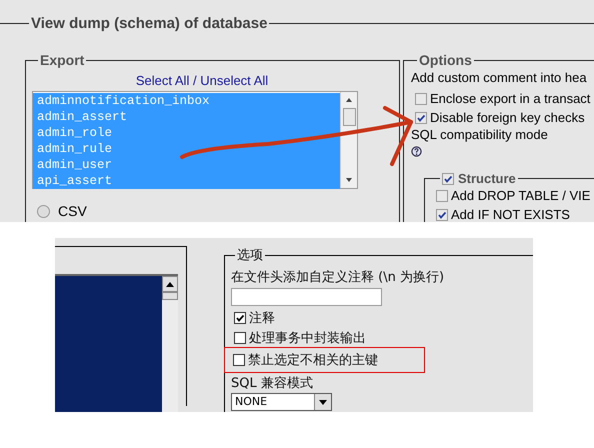  I want to click on compat-select: NONE, so click(281, 402).